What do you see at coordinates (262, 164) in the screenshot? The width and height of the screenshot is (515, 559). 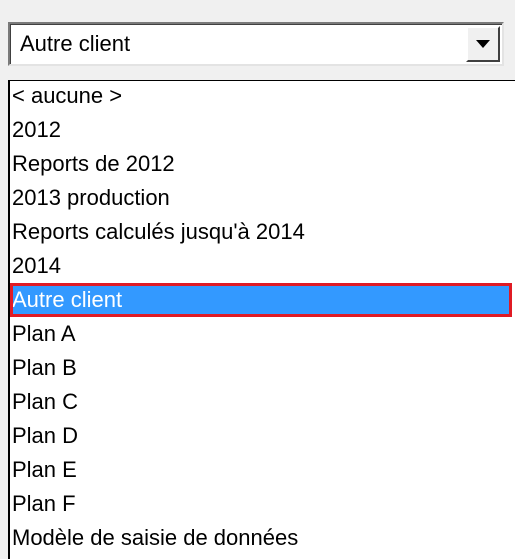 I see `list-item: Reports de 2012` at bounding box center [262, 164].